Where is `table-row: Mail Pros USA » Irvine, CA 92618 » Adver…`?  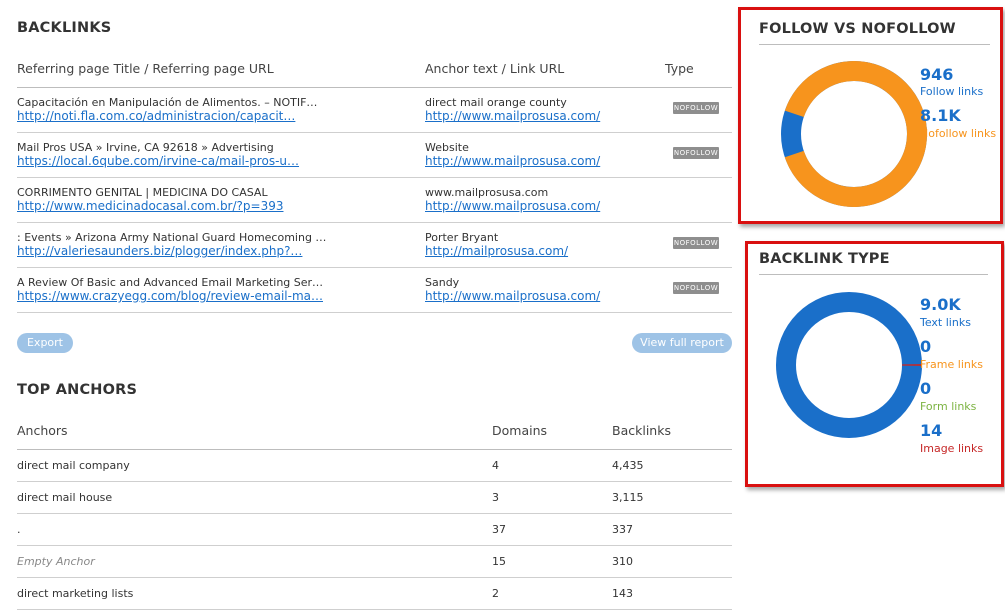 table-row: Mail Pros USA » Irvine, CA 92618 » Adver… is located at coordinates (158, 154).